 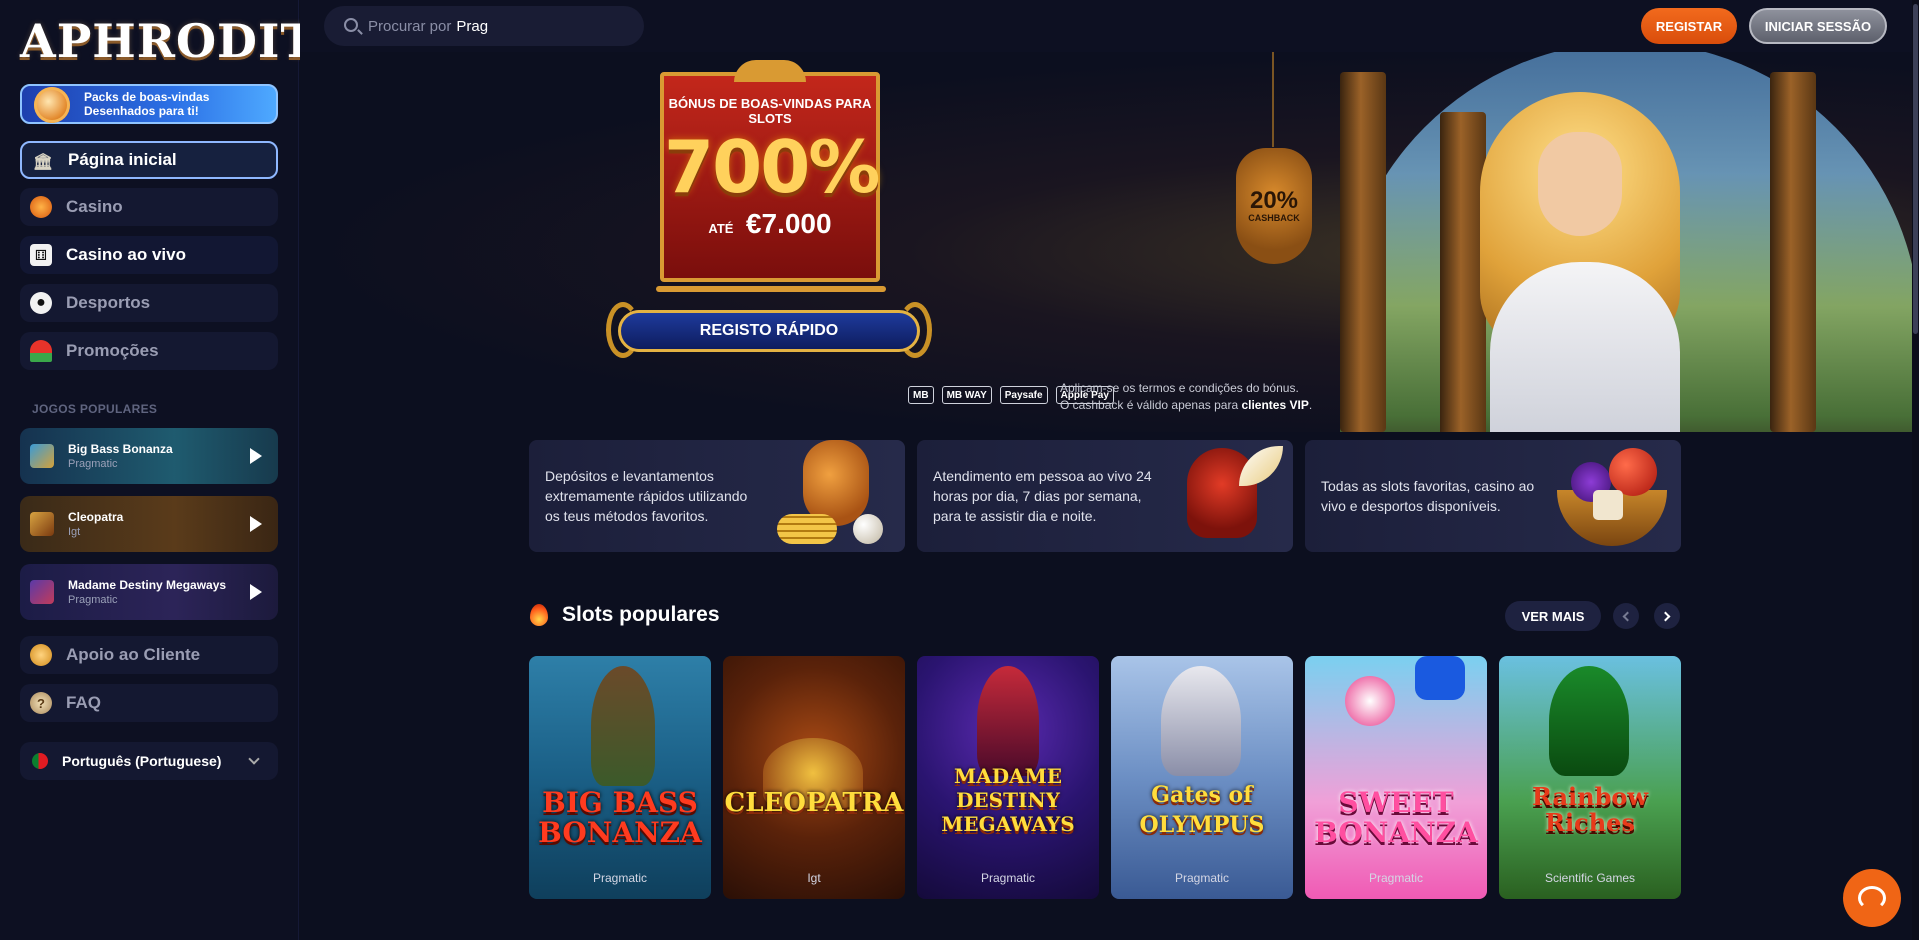 I want to click on paysafe-logo: Paysafe, so click(x=1023, y=395).